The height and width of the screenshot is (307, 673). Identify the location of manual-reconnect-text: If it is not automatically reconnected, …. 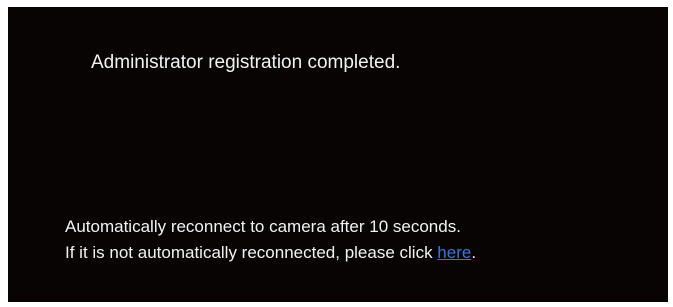
(251, 252).